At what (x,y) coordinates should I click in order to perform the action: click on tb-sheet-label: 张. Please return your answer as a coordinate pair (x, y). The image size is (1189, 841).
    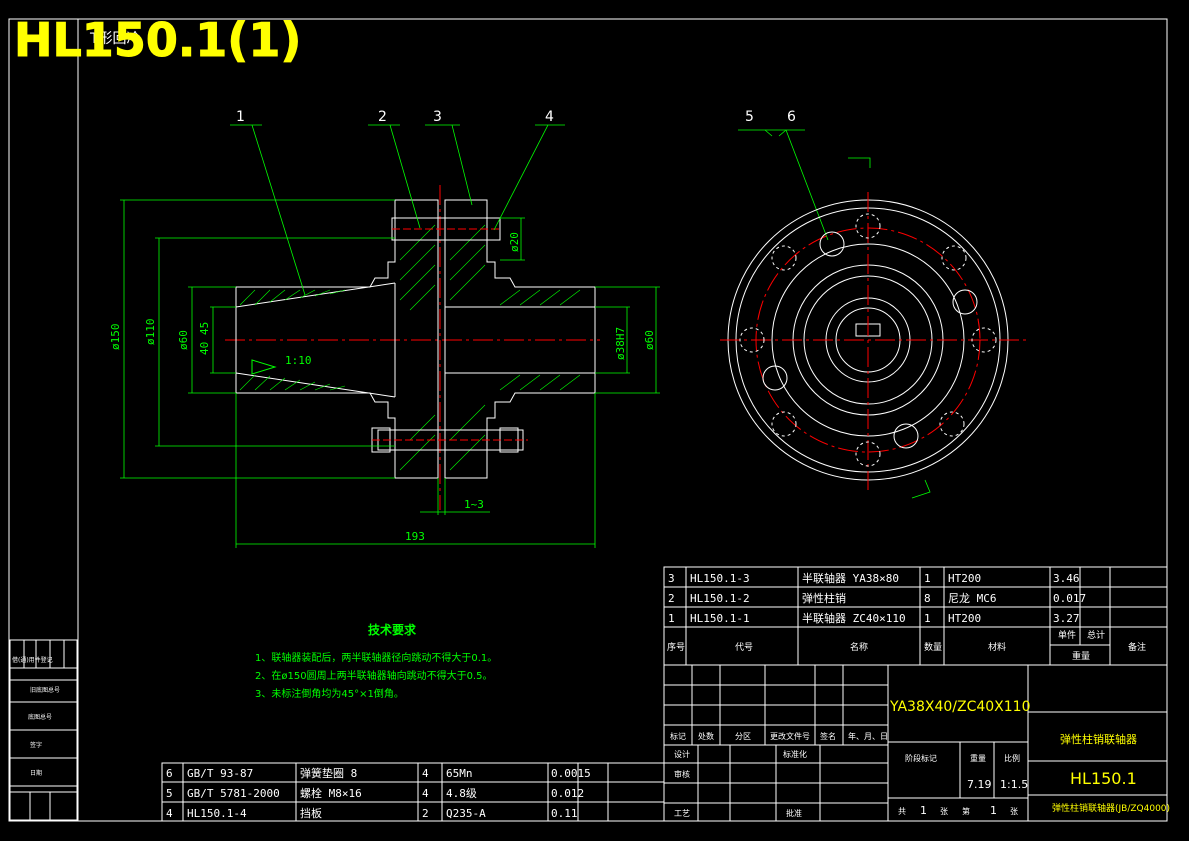
    Looking at the image, I should click on (944, 811).